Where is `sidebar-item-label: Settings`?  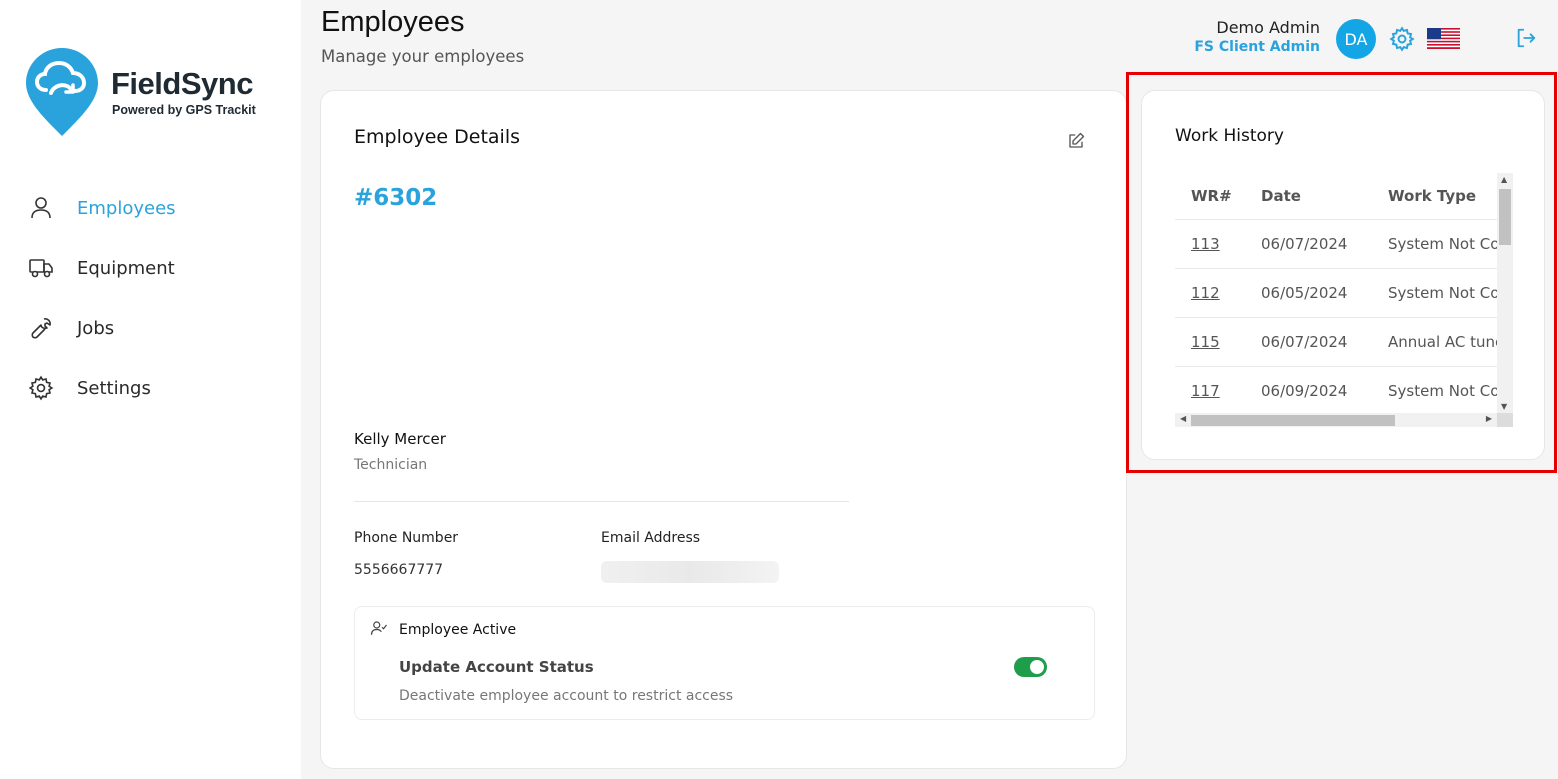 sidebar-item-label: Settings is located at coordinates (114, 388).